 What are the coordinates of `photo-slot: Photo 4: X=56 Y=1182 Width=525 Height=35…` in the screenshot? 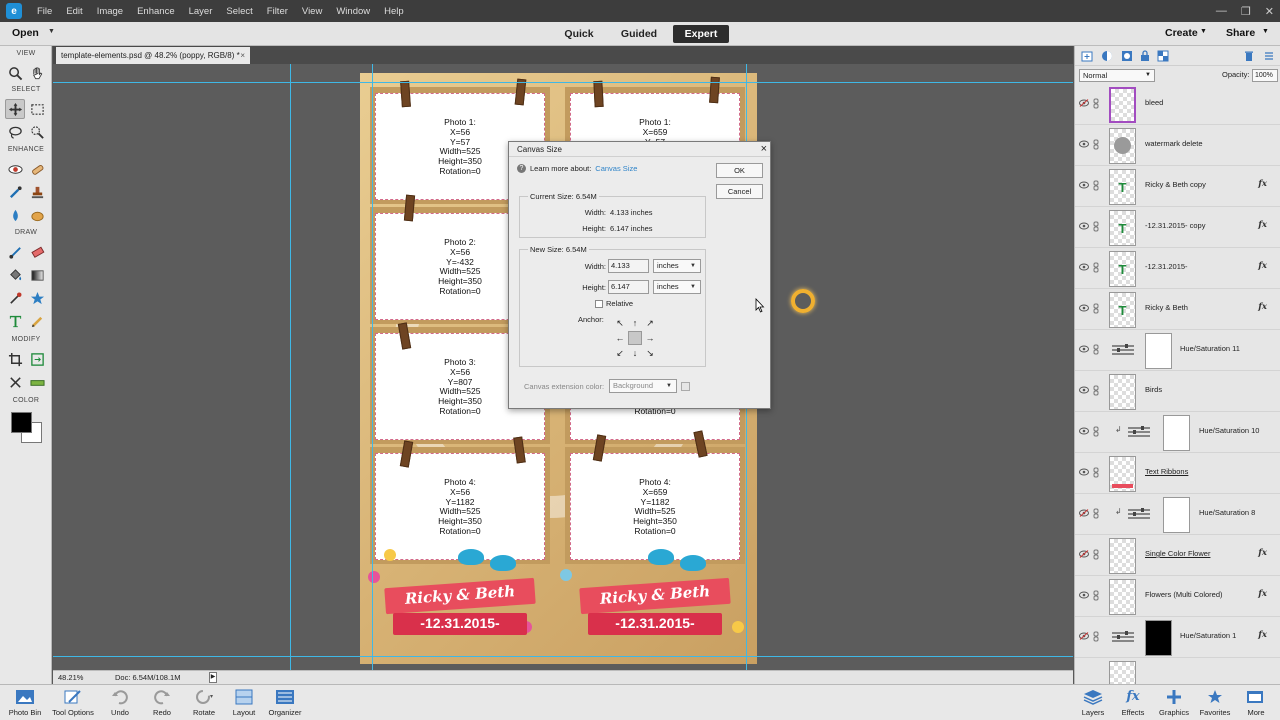 It's located at (460, 506).